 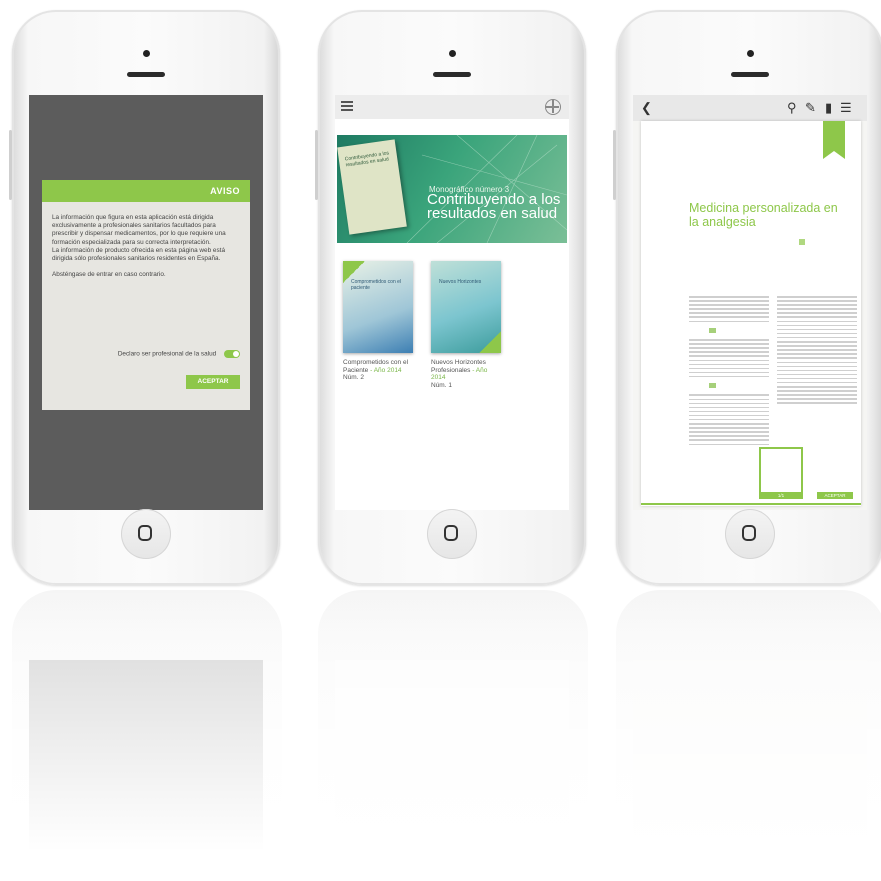 What do you see at coordinates (846, 107) in the screenshot?
I see `menu-icon: ☰` at bounding box center [846, 107].